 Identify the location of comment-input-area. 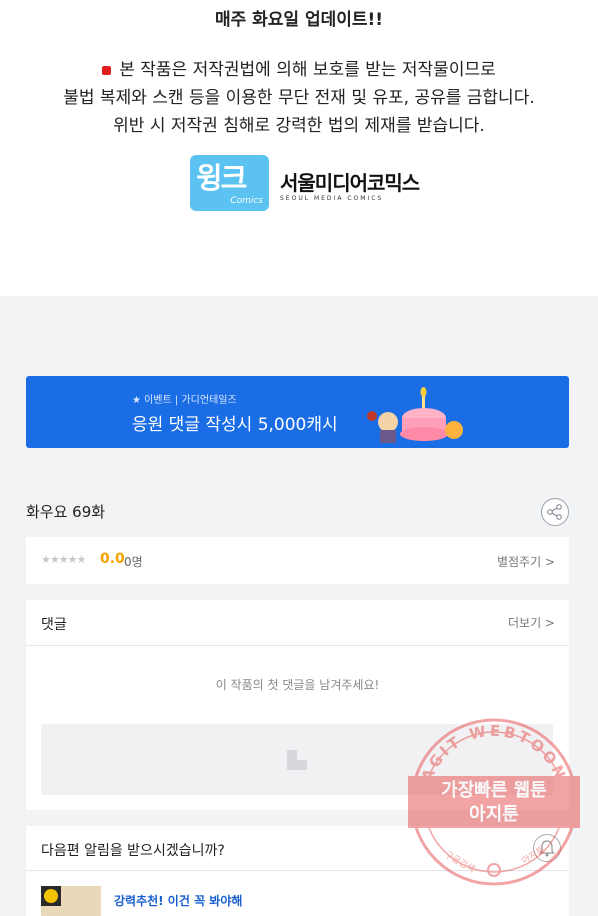
(297, 759).